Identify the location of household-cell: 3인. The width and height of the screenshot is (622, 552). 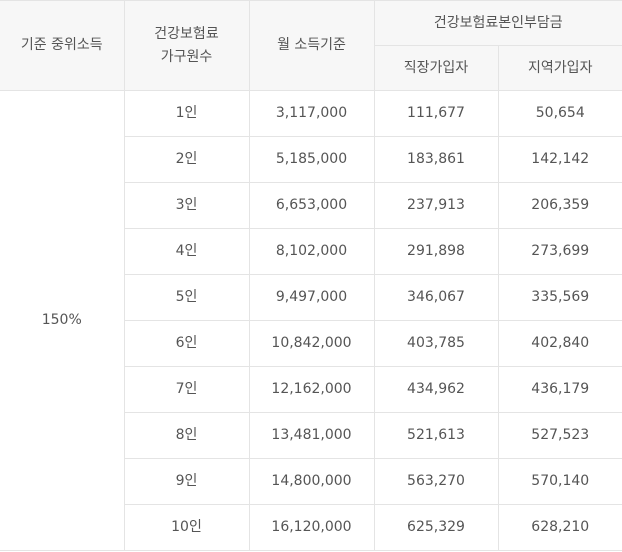
(187, 205).